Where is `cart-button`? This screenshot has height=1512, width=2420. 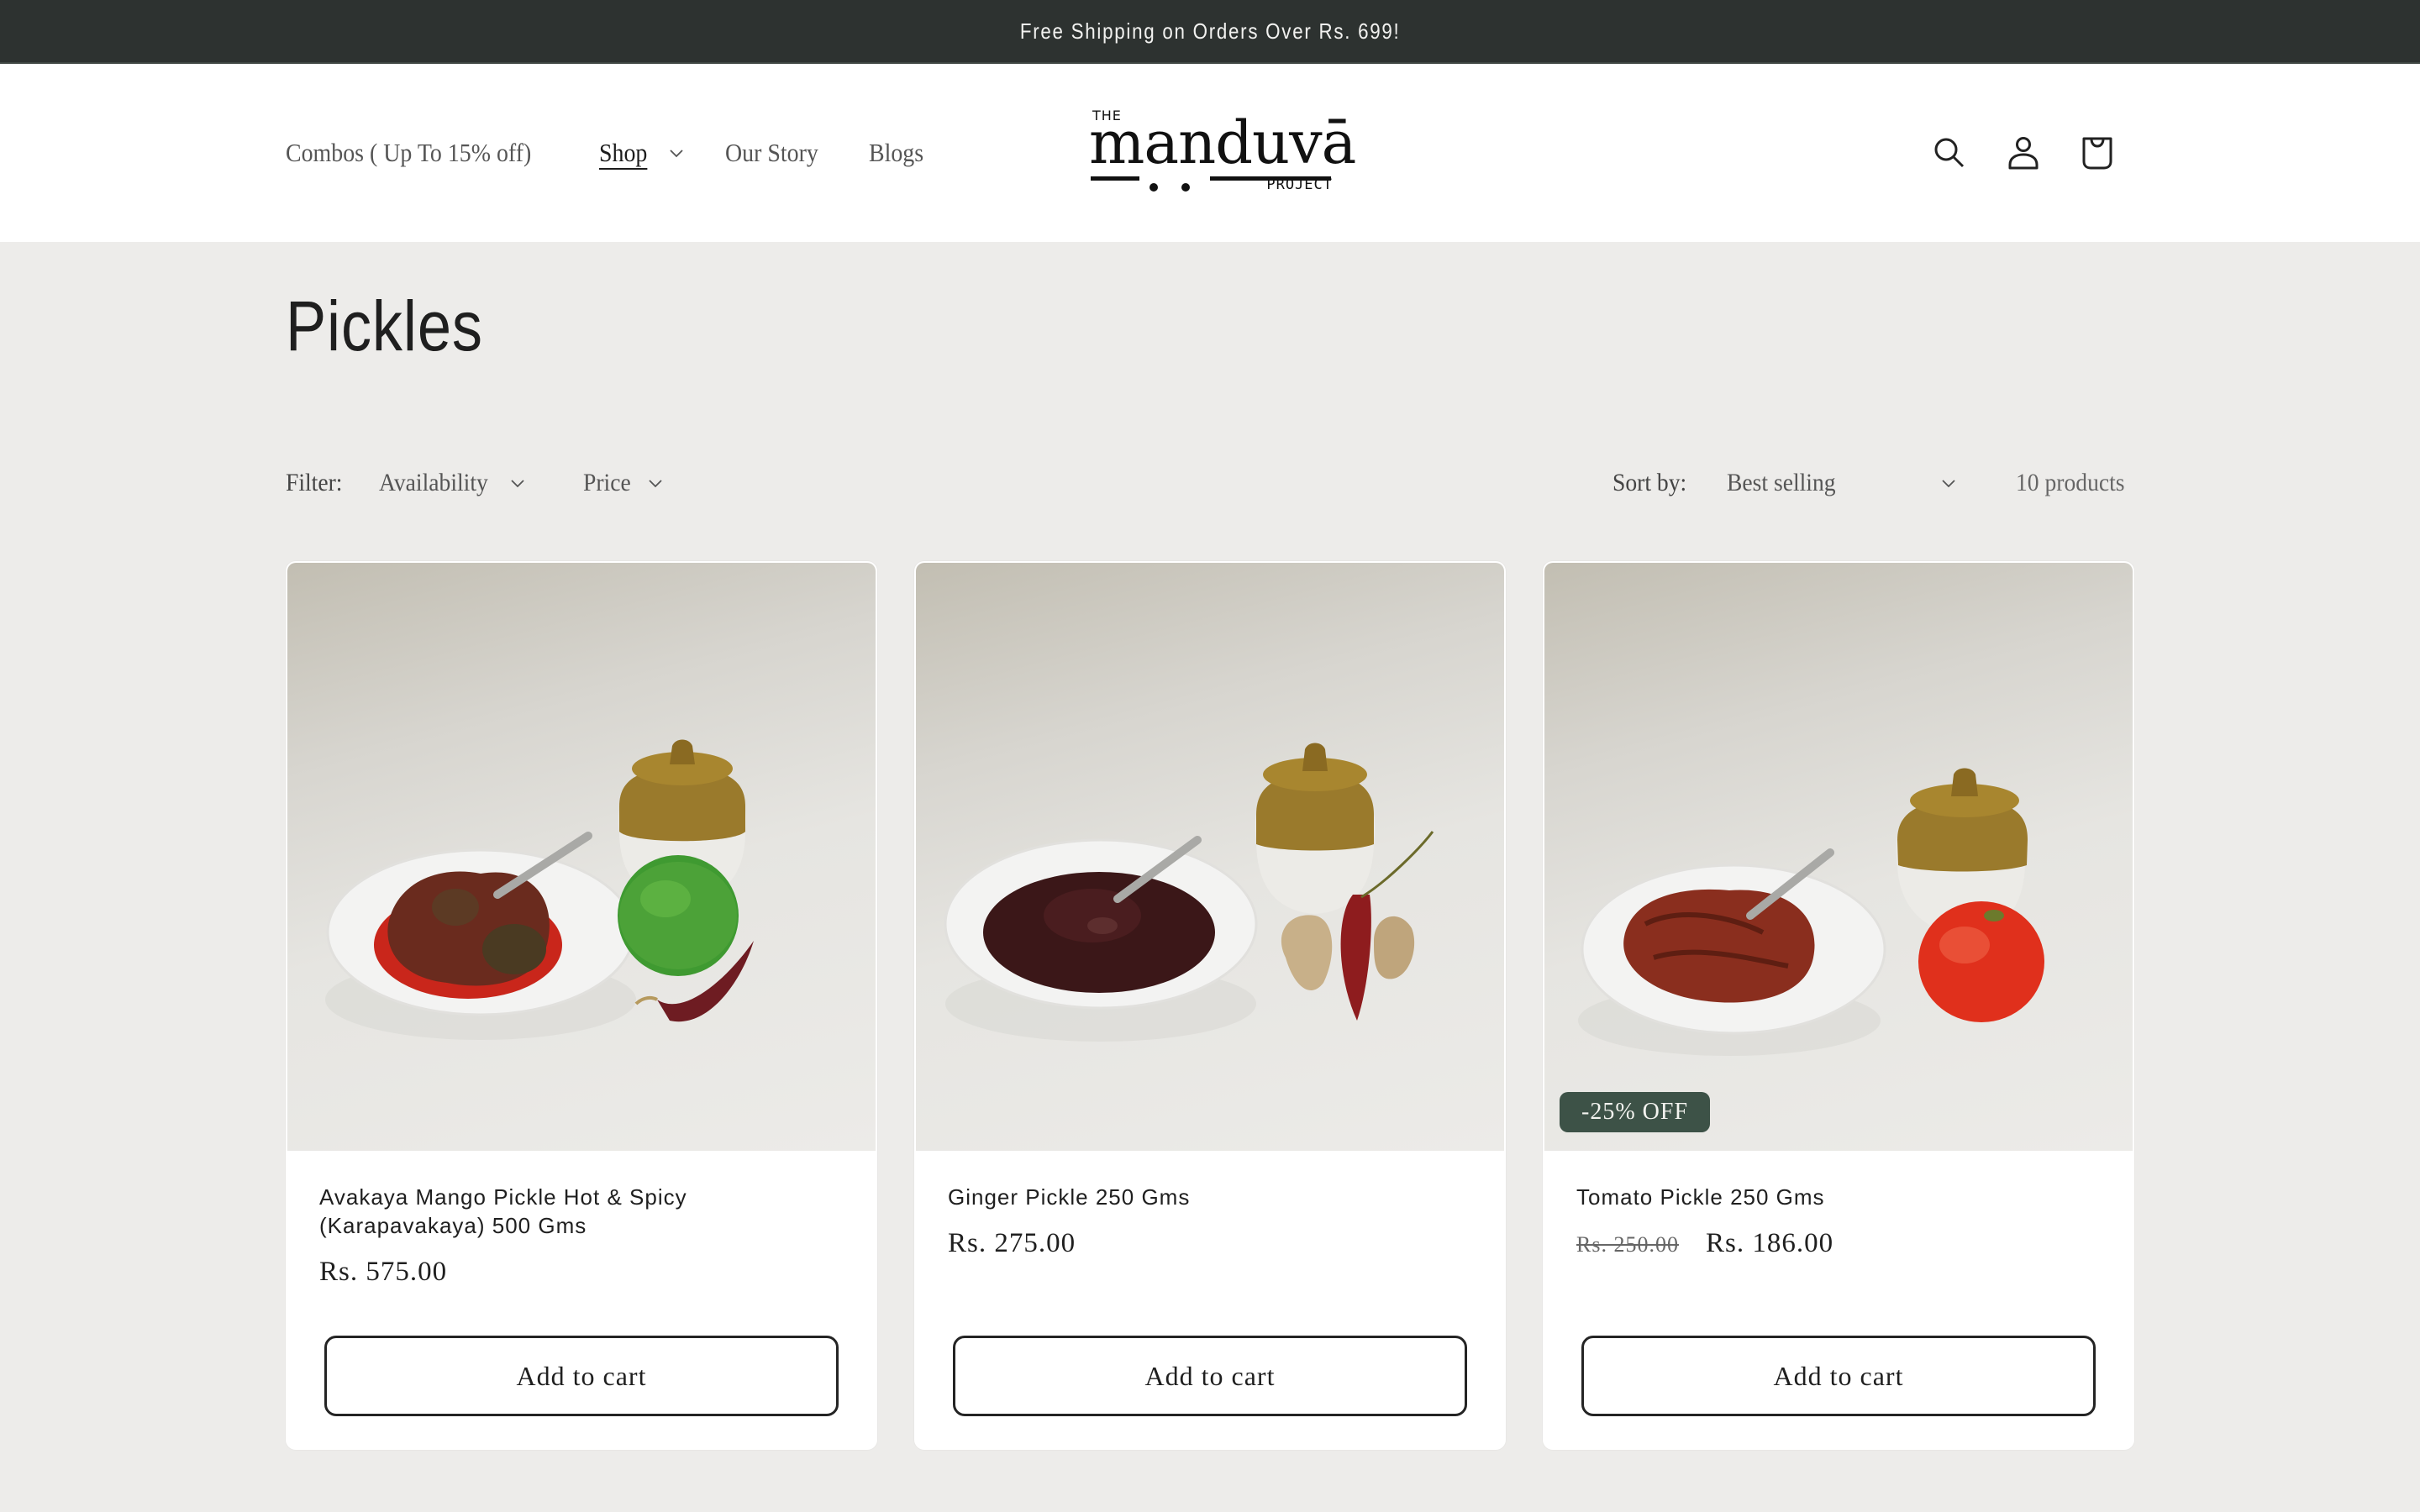
cart-button is located at coordinates (2097, 153).